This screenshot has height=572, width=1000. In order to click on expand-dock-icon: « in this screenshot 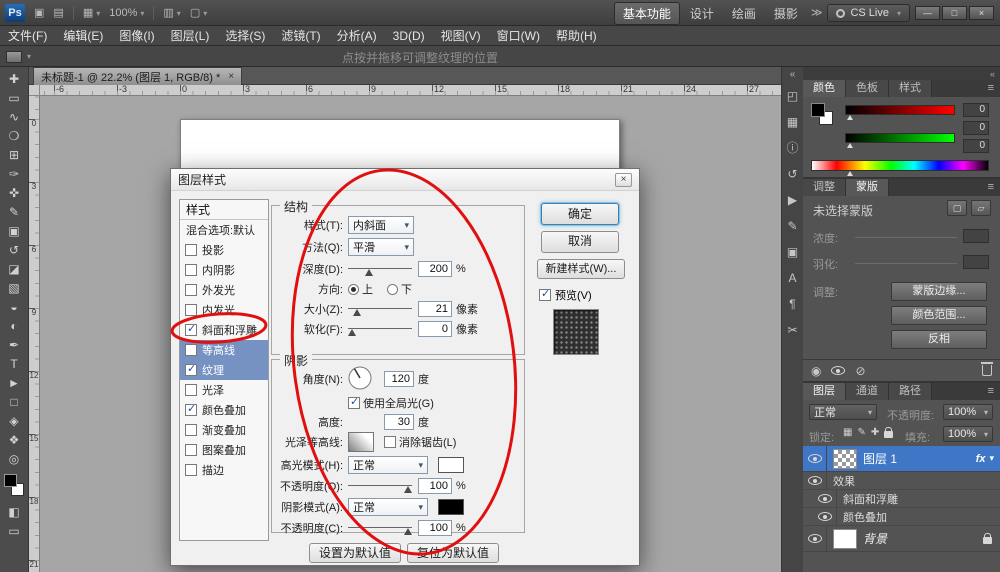, I will do `click(992, 74)`.